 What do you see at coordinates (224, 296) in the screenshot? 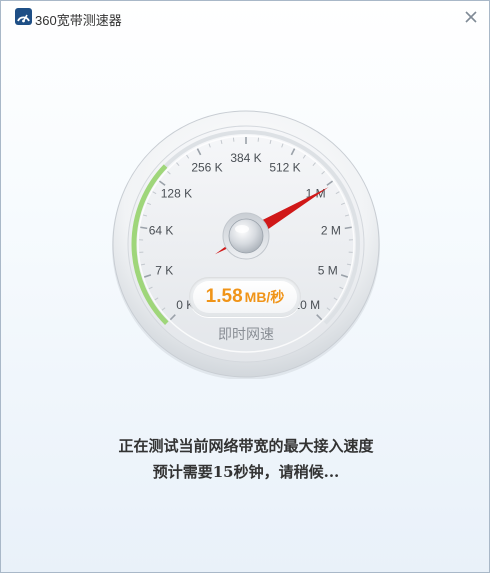
I see `speed-value: 1.58` at bounding box center [224, 296].